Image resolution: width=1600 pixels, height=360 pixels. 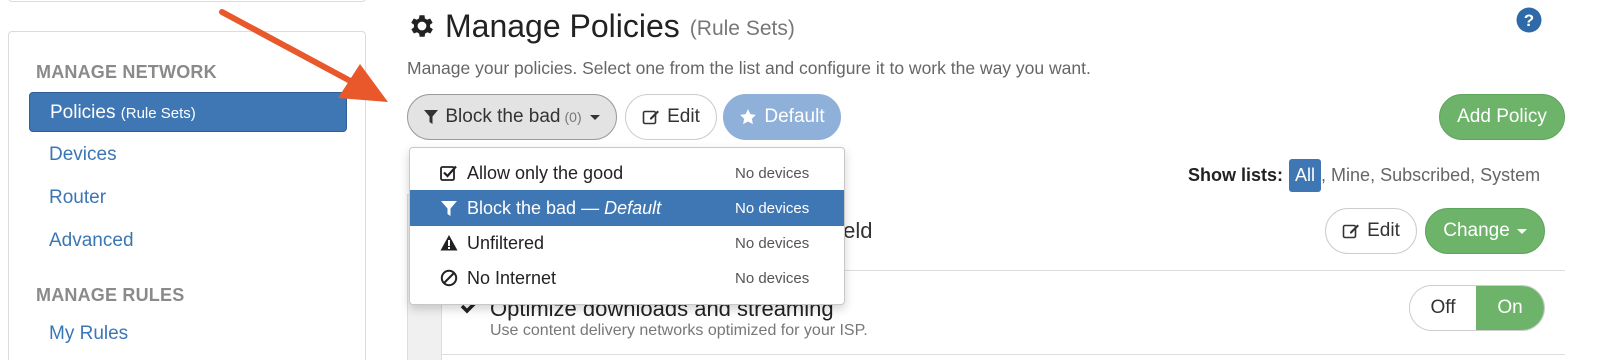 I want to click on show-lists-option-mine: , Mine, so click(x=1345, y=175).